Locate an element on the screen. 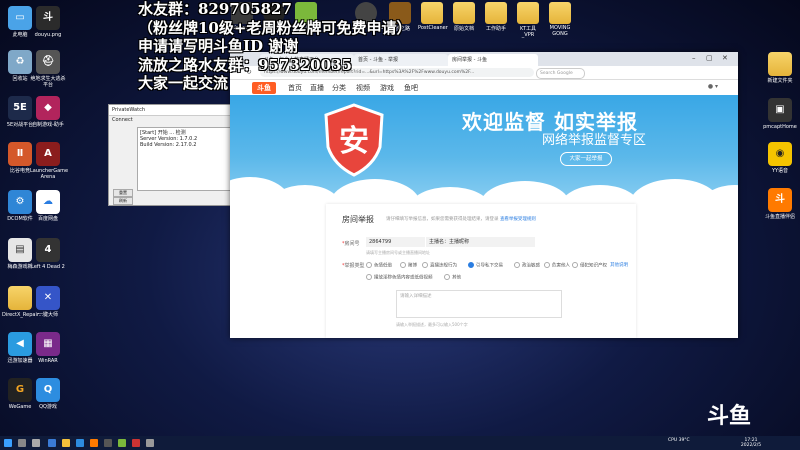 This screenshot has width=800, height=450. icon-label: 比谷电竞 is located at coordinates (19, 171).